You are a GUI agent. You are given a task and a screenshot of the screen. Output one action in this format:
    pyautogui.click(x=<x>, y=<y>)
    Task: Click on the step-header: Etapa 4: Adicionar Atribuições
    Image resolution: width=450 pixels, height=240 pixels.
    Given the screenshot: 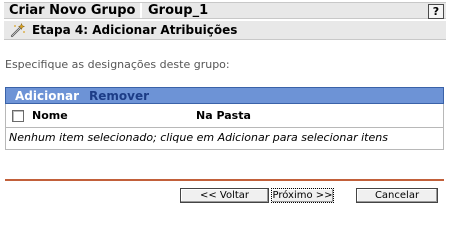 What is the action you would take?
    pyautogui.click(x=225, y=30)
    